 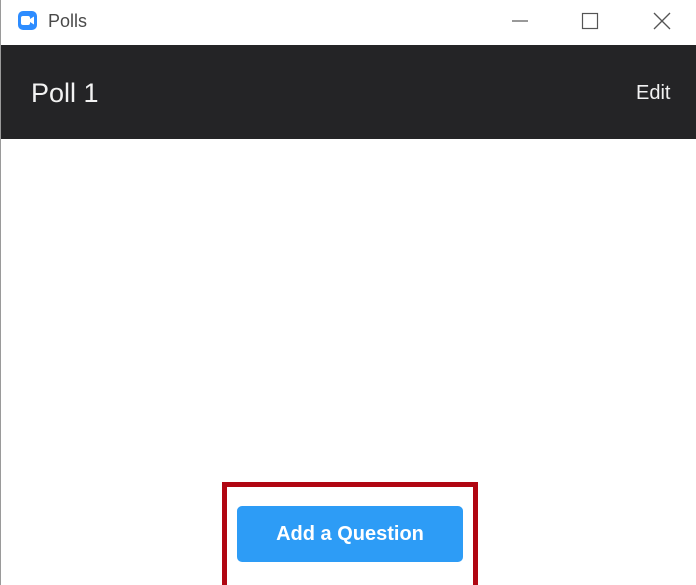 I want to click on minimize-icon, so click(x=520, y=21).